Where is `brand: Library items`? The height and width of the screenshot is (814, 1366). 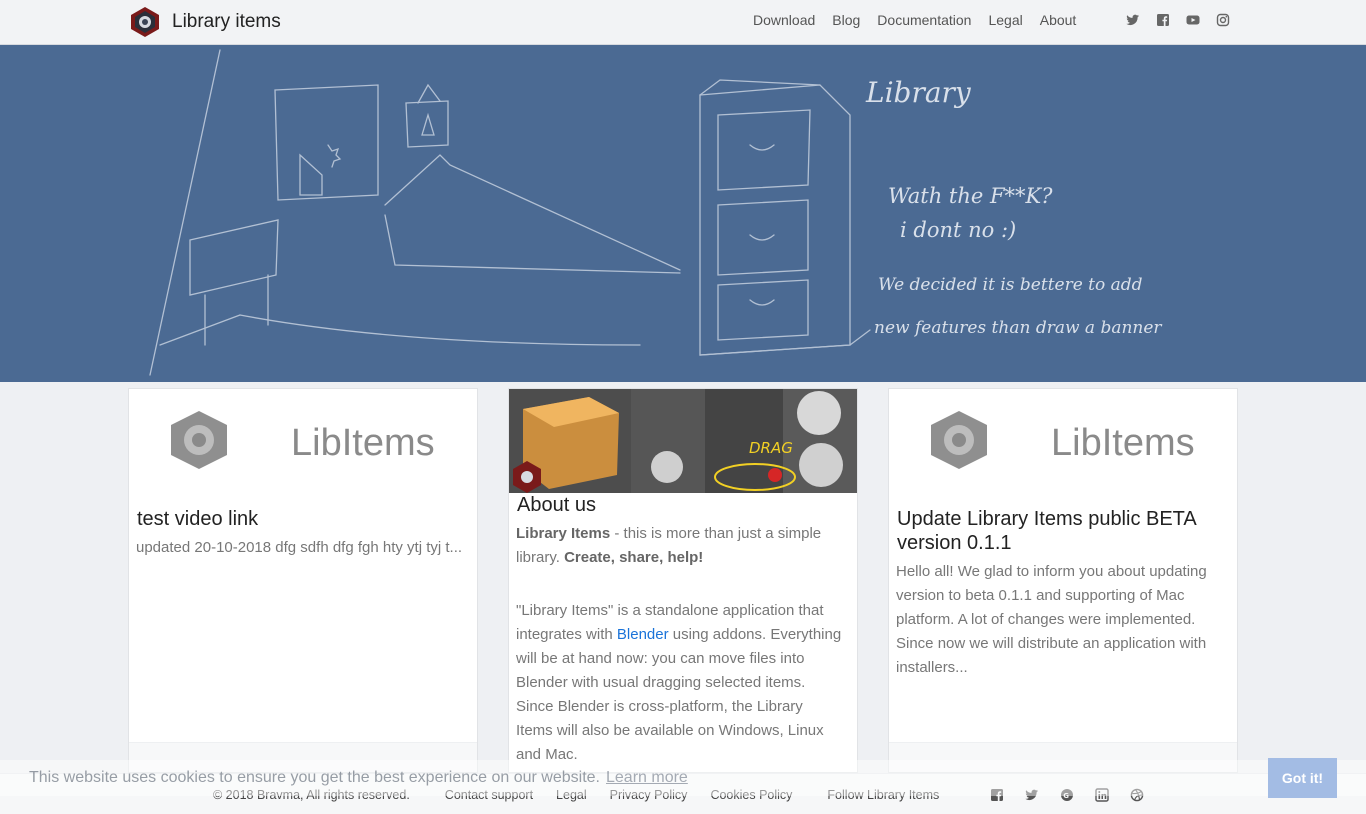 brand: Library items is located at coordinates (204, 22).